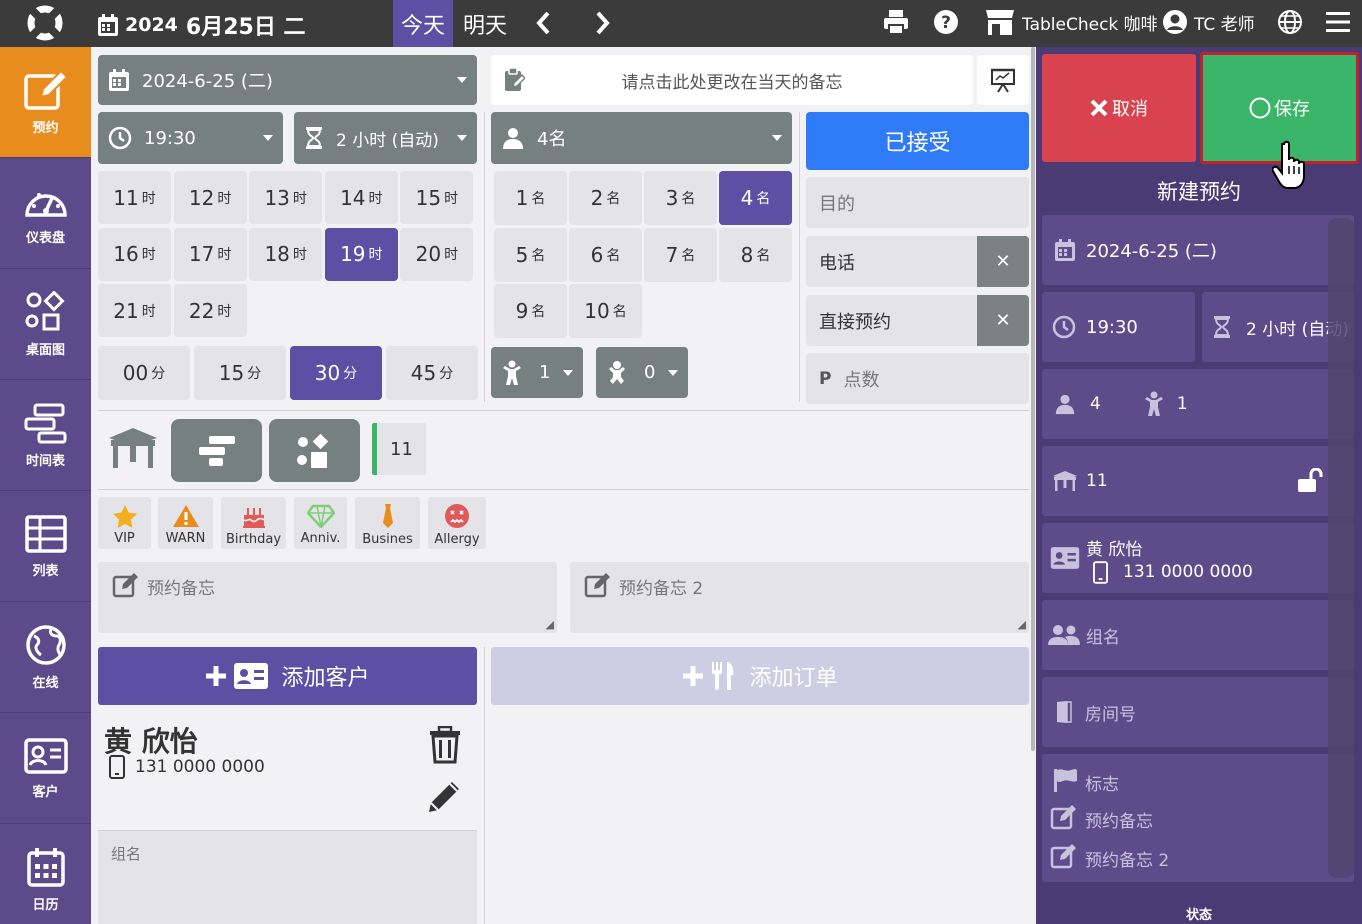 The height and width of the screenshot is (924, 1362). Describe the element at coordinates (45, 657) in the screenshot. I see `sidebar-item-online: 在线` at that location.